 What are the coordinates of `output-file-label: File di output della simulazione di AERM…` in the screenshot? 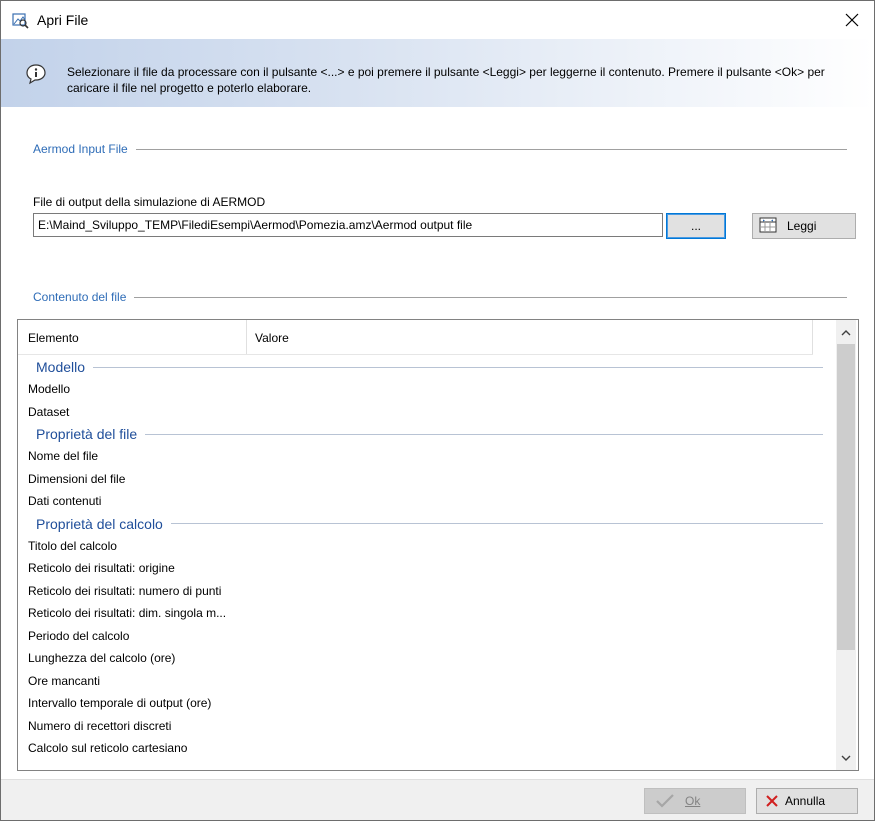 It's located at (149, 202).